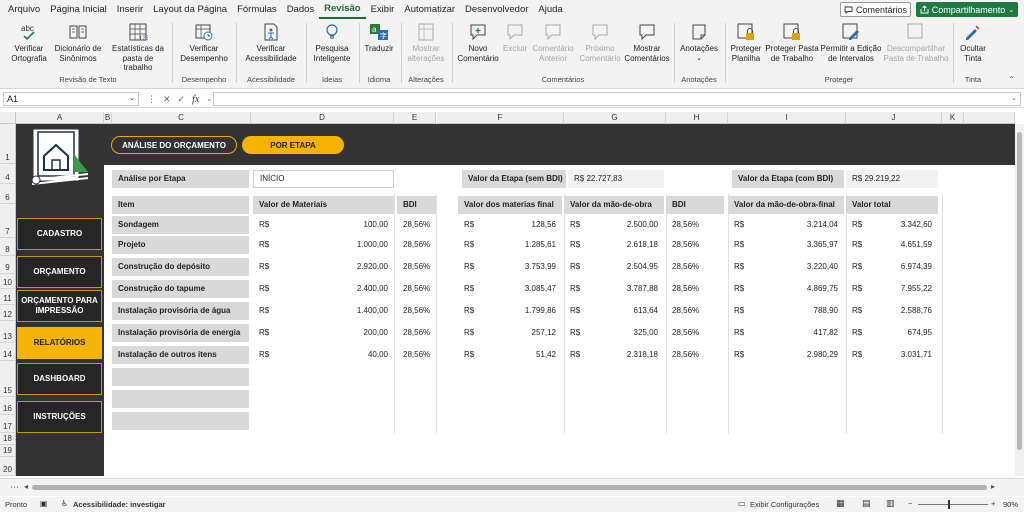  What do you see at coordinates (181, 118) in the screenshot?
I see `column-header: C` at bounding box center [181, 118].